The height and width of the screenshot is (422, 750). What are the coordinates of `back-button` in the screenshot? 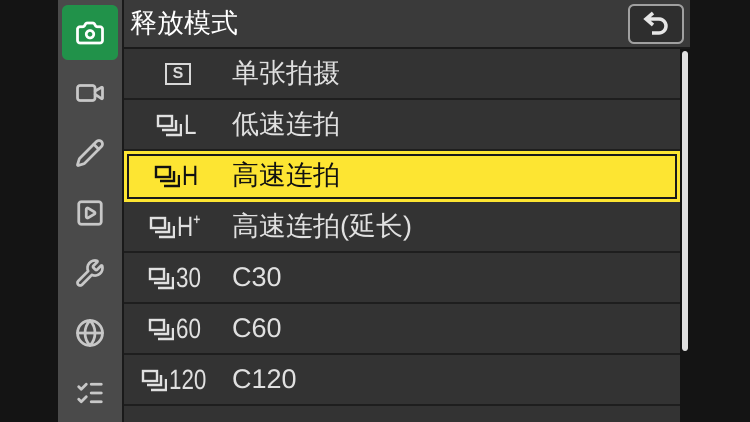 It's located at (656, 24).